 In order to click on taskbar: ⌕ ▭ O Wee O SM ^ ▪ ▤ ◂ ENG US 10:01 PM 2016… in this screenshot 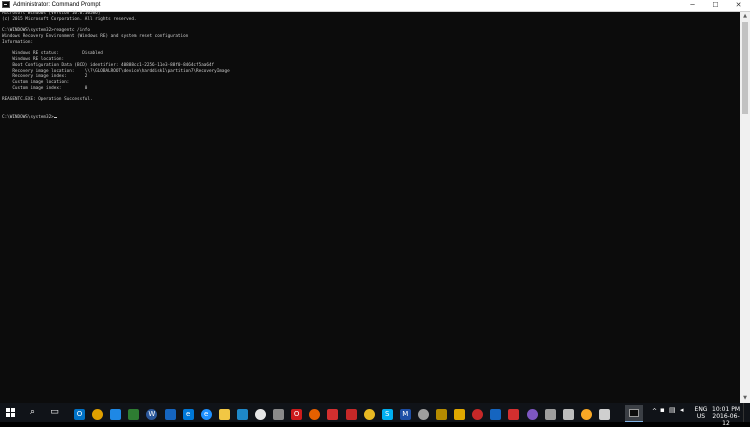, I will do `click(375, 415)`.